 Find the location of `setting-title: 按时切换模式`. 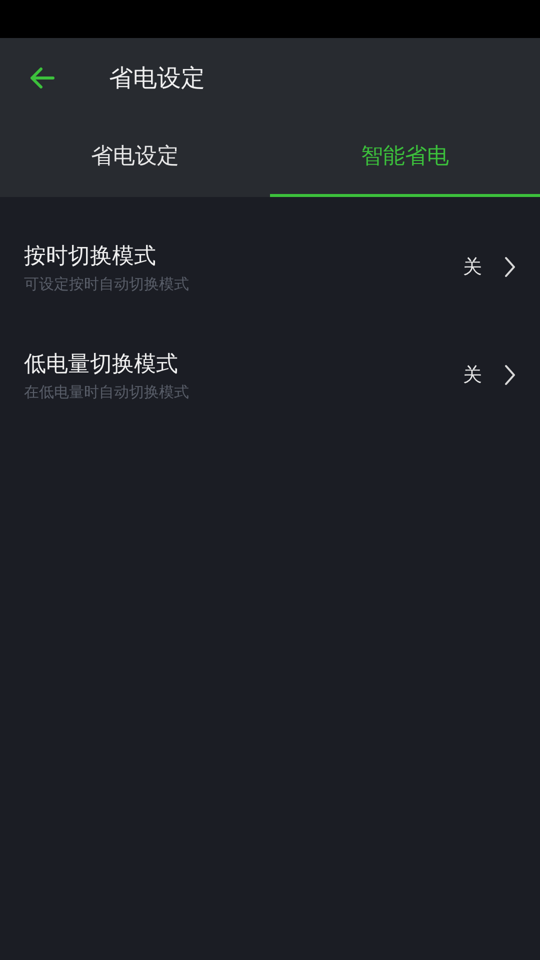

setting-title: 按时切换模式 is located at coordinates (90, 256).